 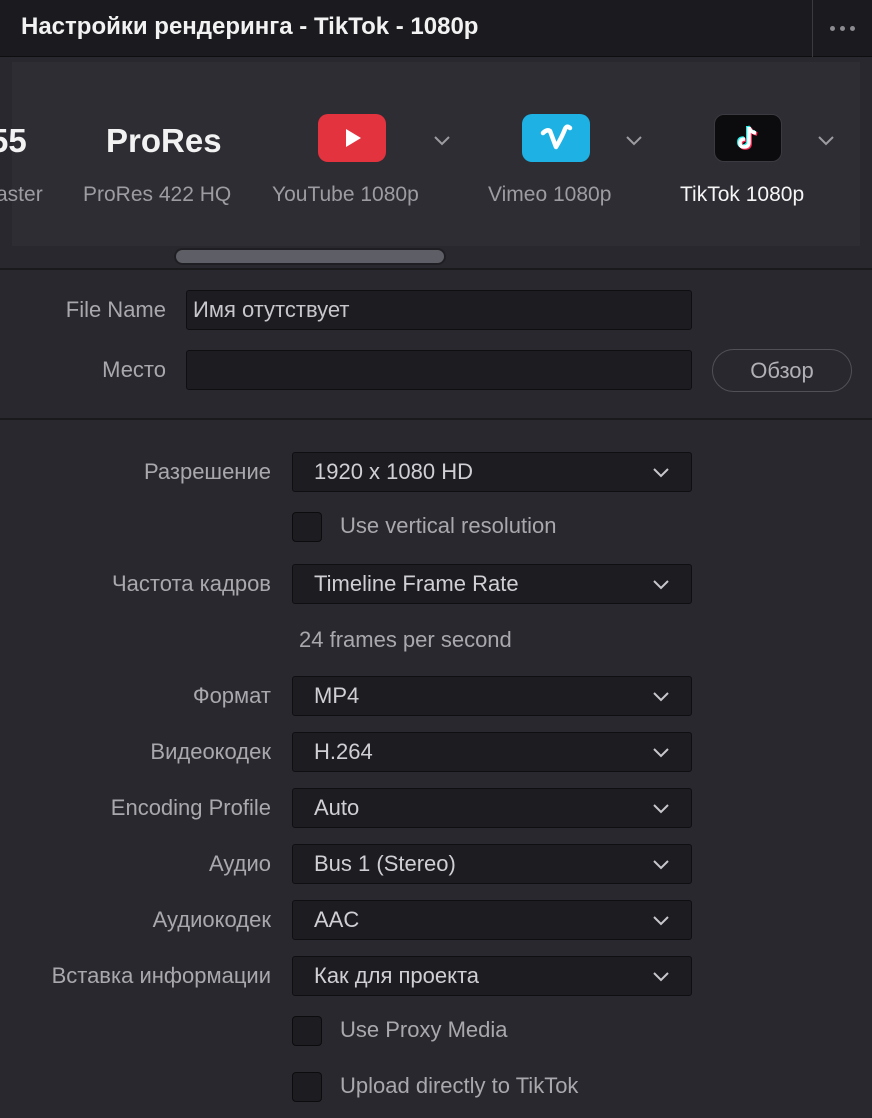 I want to click on file-name-label: File Name, so click(x=115, y=309).